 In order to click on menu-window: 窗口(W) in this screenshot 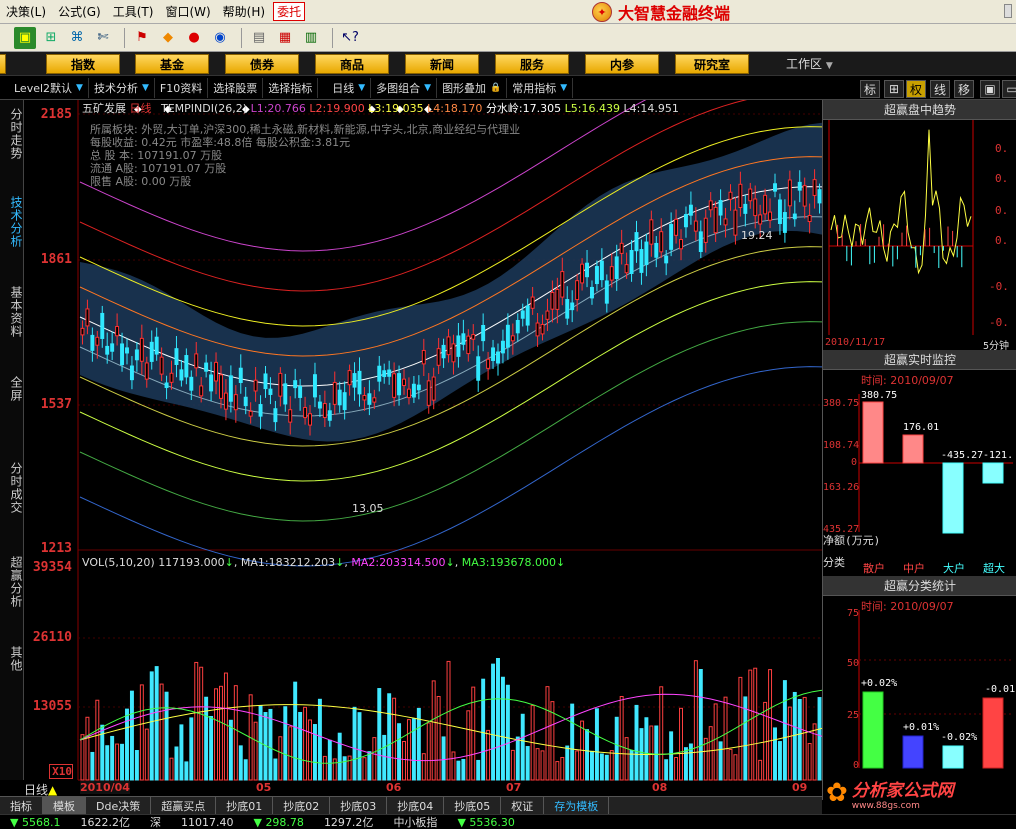, I will do `click(187, 11)`.